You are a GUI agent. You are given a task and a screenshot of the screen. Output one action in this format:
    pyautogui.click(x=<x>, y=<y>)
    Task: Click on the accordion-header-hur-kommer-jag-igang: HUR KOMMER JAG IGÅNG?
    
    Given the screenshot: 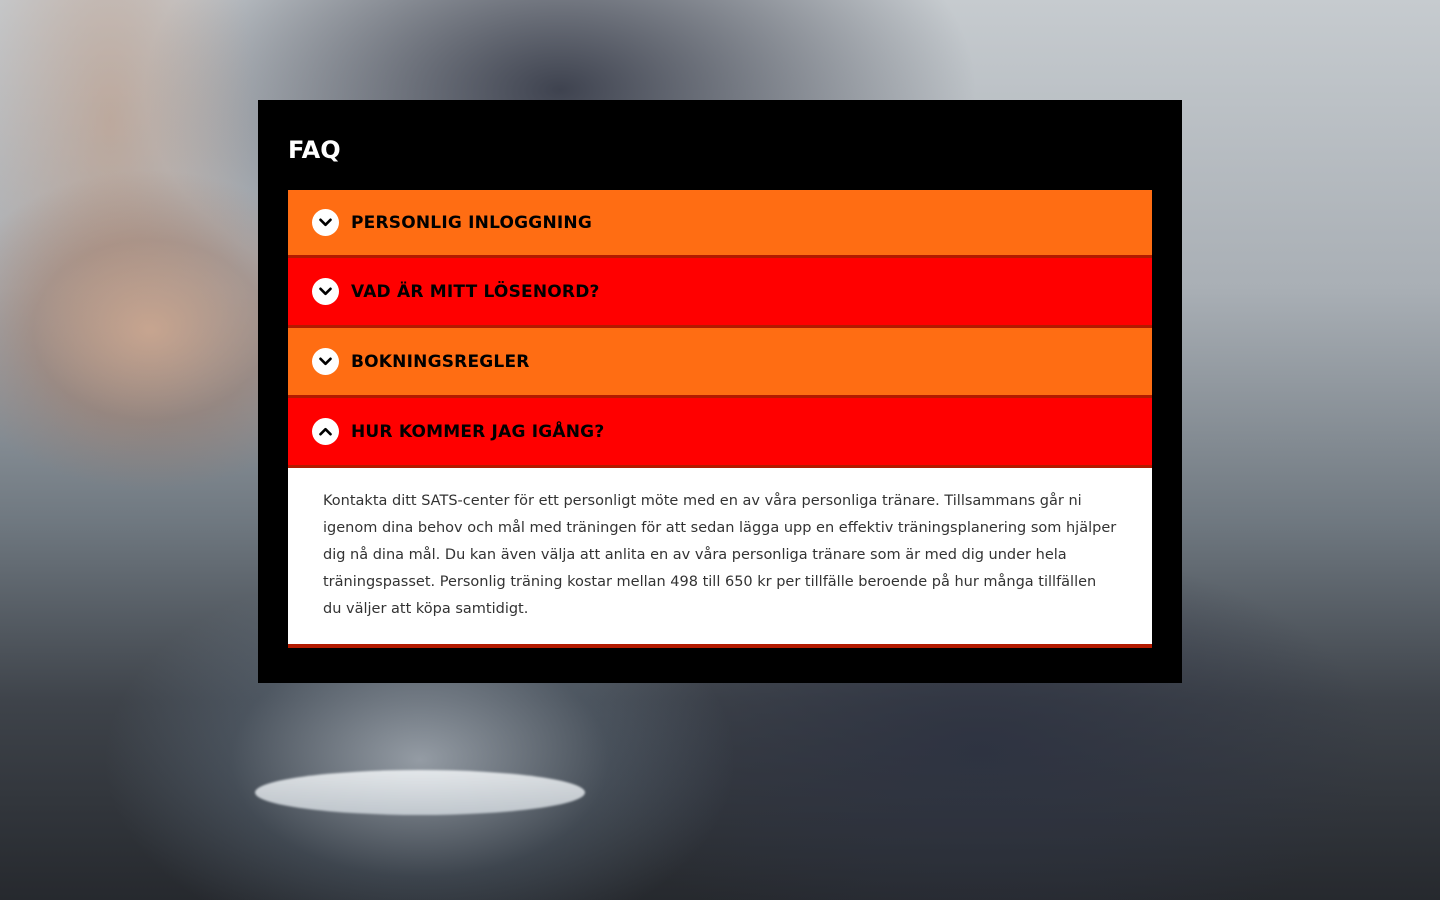 What is the action you would take?
    pyautogui.click(x=720, y=433)
    